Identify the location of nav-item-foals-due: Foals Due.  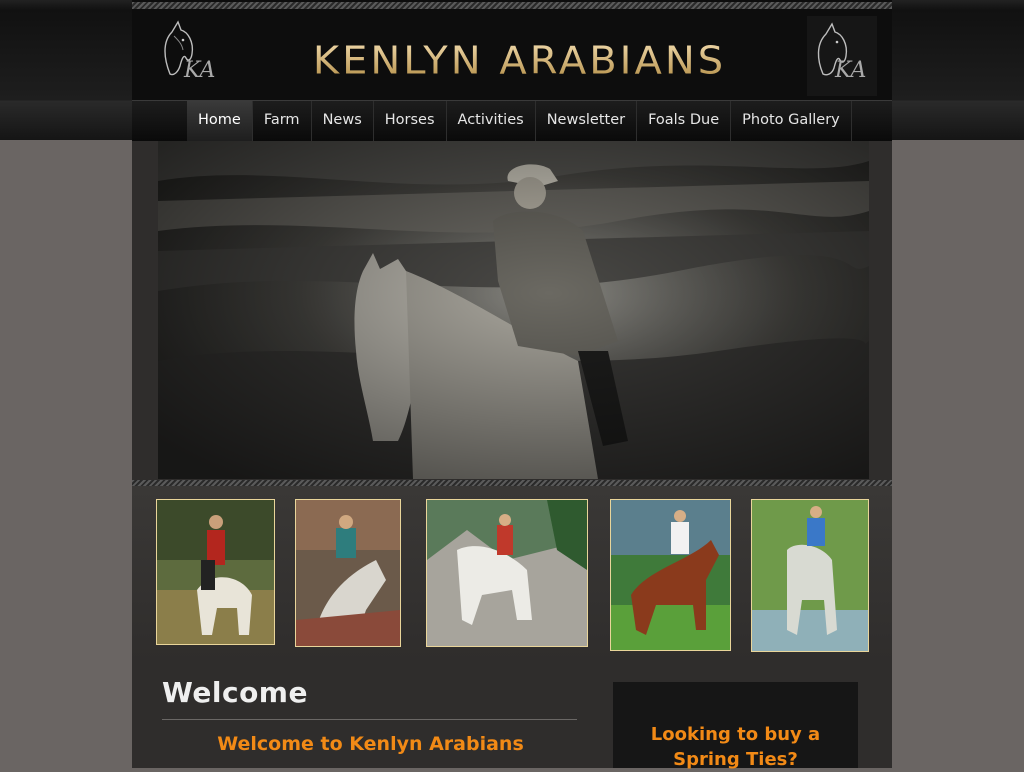
(684, 121).